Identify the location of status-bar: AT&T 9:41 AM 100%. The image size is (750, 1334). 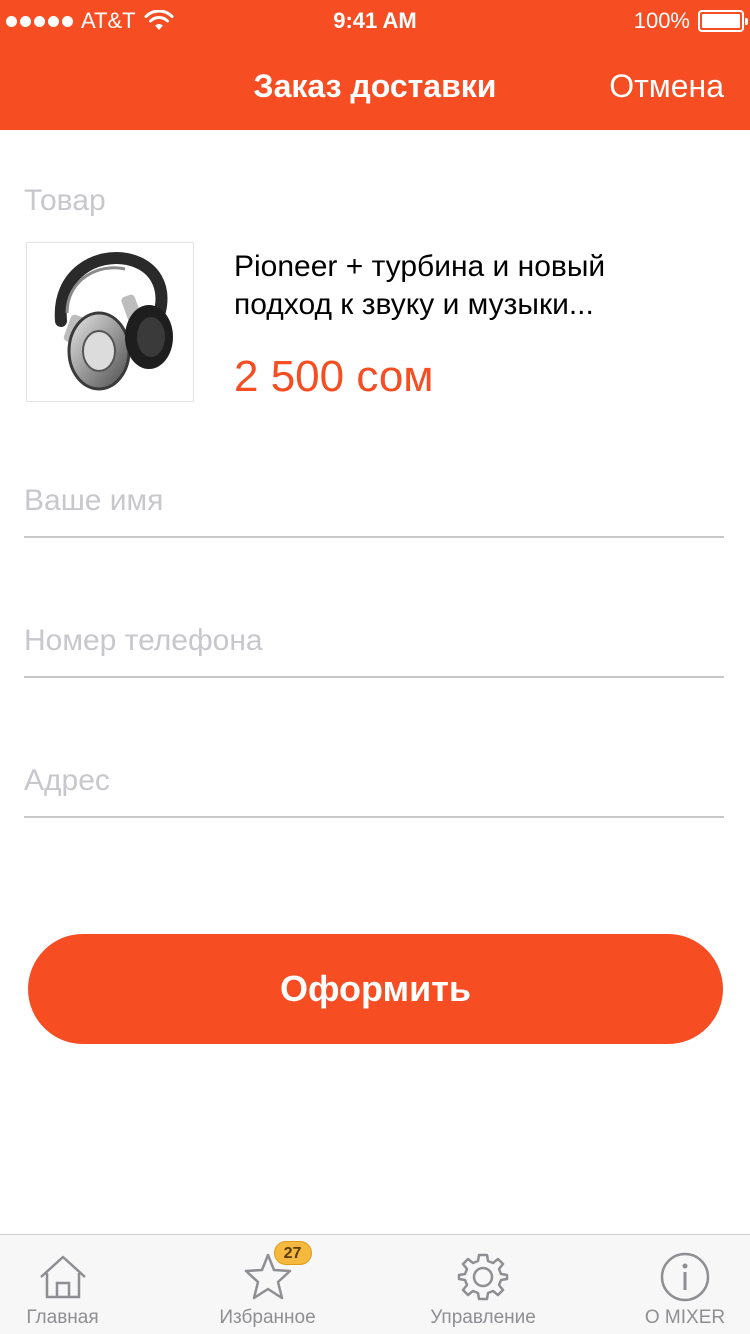
(375, 20).